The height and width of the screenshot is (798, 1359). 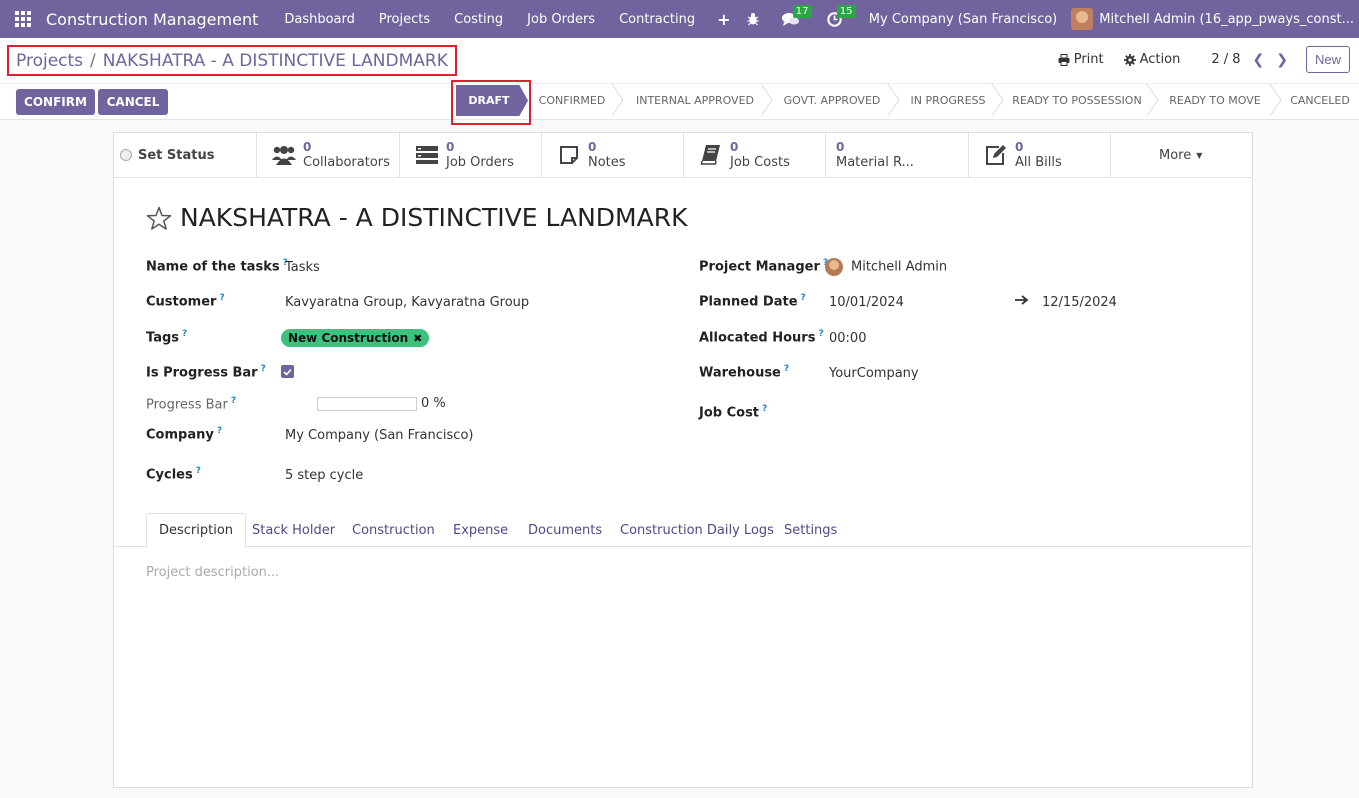 I want to click on tab-construction: Construction, so click(x=393, y=530).